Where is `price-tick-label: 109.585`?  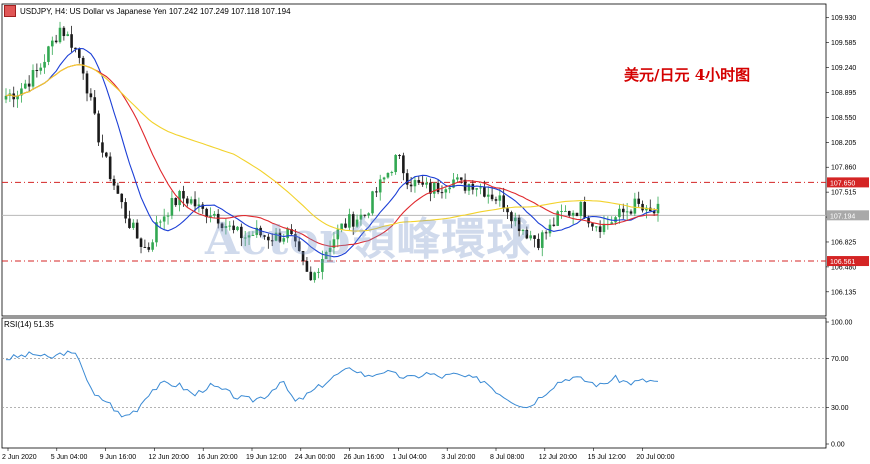 price-tick-label: 109.585 is located at coordinates (843, 43).